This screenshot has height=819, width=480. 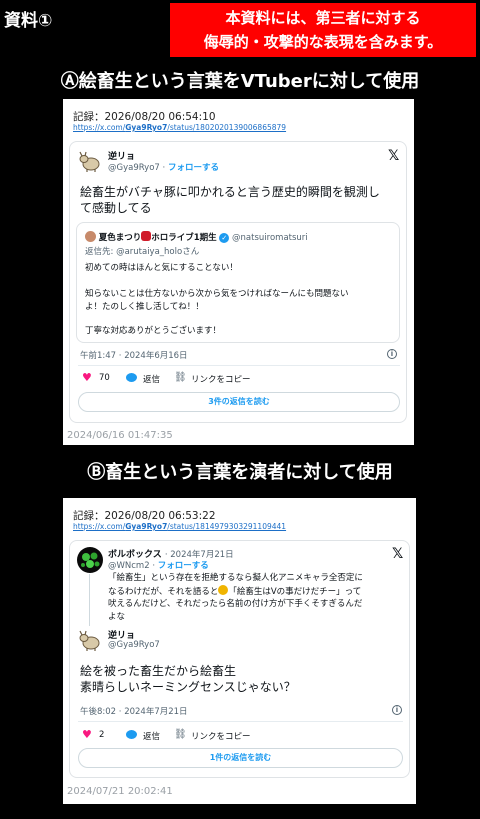 What do you see at coordinates (28, 21) in the screenshot?
I see `page-label: 資料①` at bounding box center [28, 21].